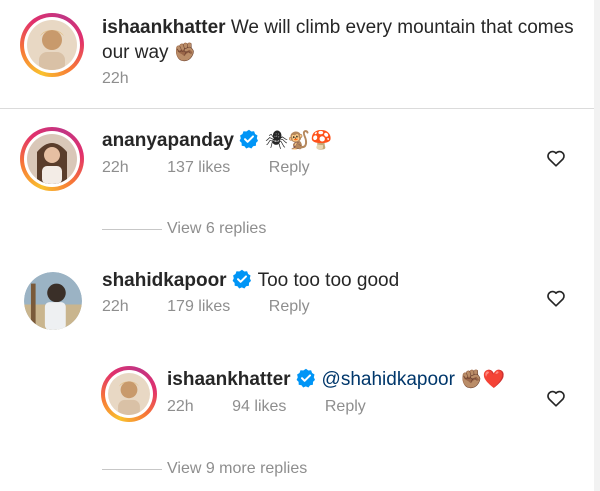  I want to click on fist-emoji: ✊🏽, so click(185, 52).